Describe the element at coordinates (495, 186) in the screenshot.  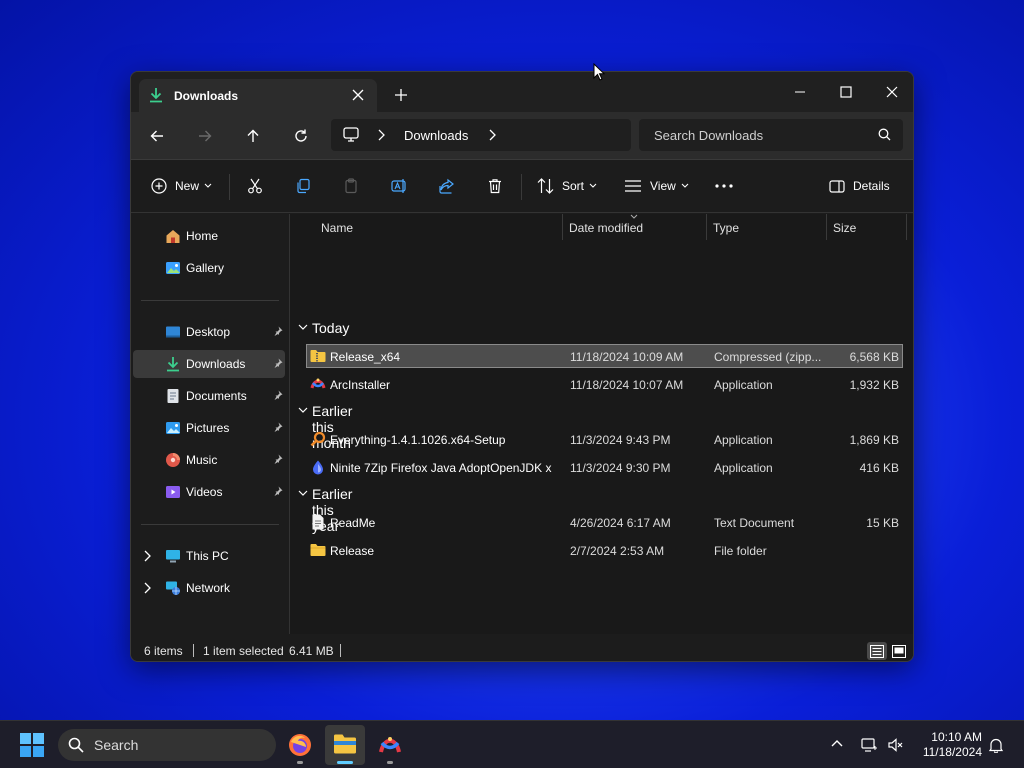
I see `delete-button` at that location.